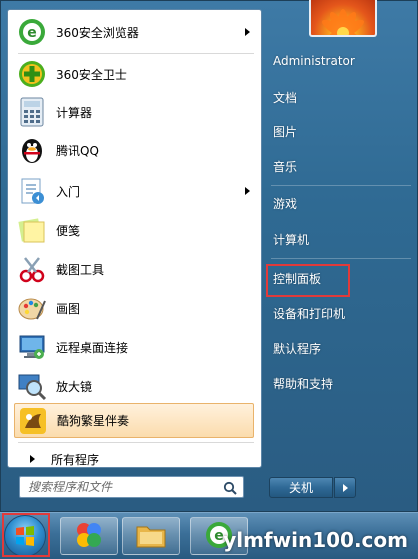  I want to click on snipping-tool-icon, so click(32, 269).